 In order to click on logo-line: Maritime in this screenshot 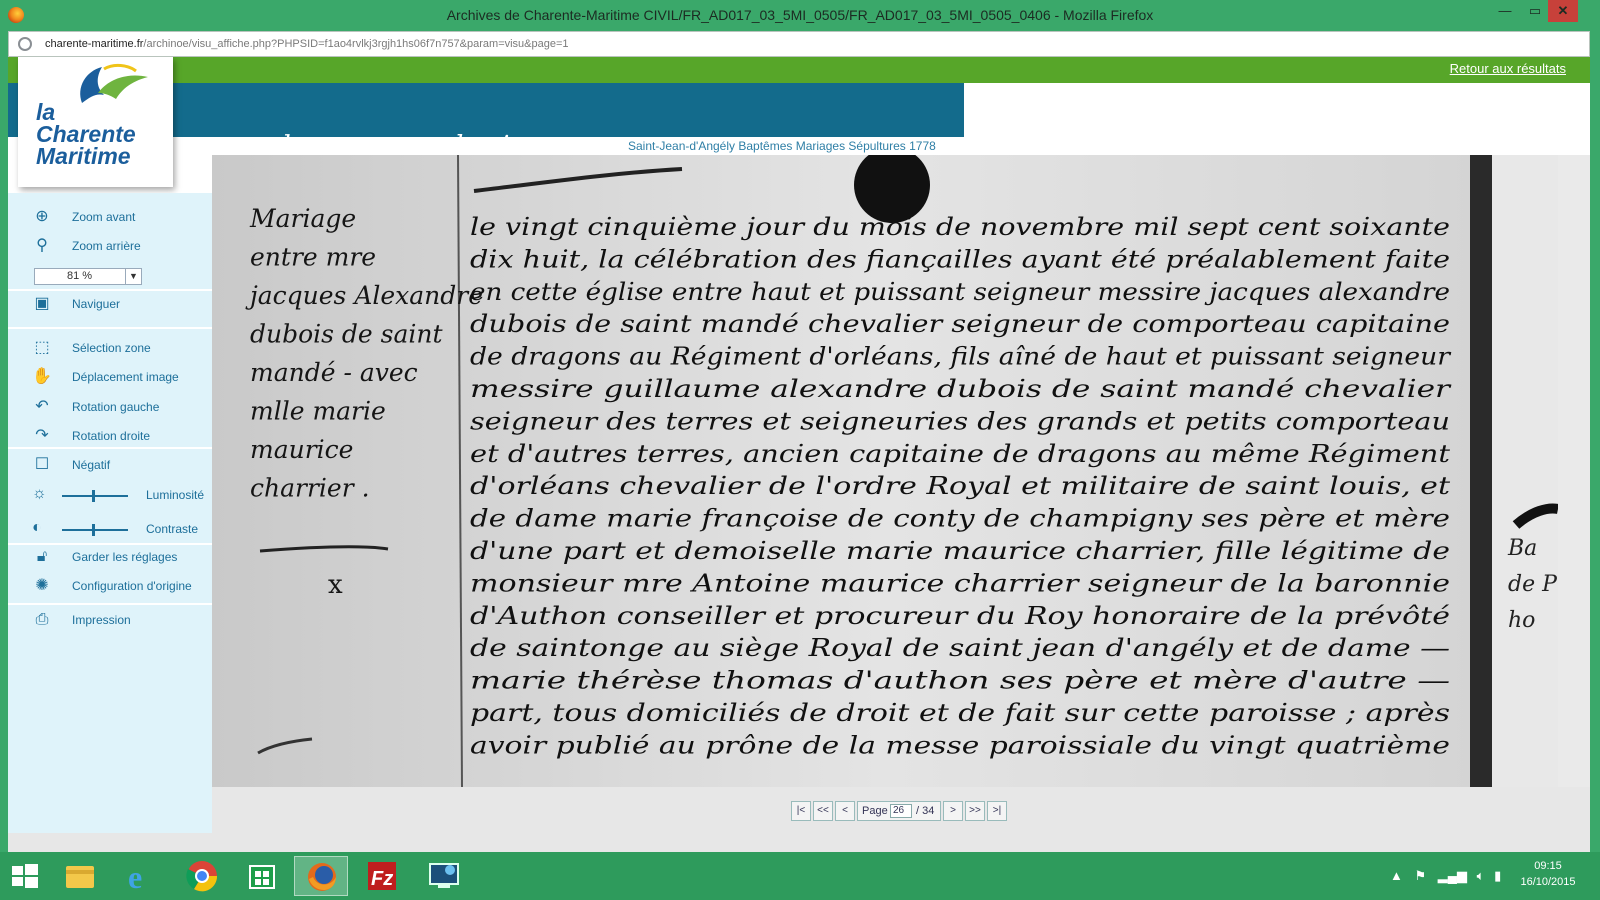, I will do `click(83, 156)`.